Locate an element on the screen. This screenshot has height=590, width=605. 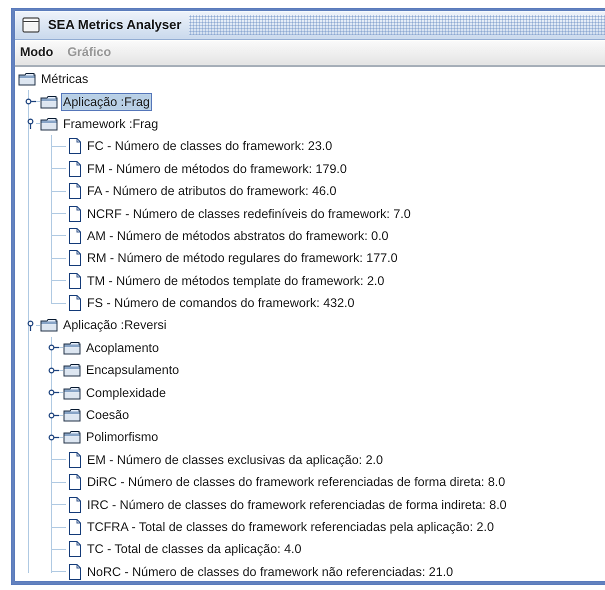
tree-item: Acoplamento is located at coordinates (122, 347).